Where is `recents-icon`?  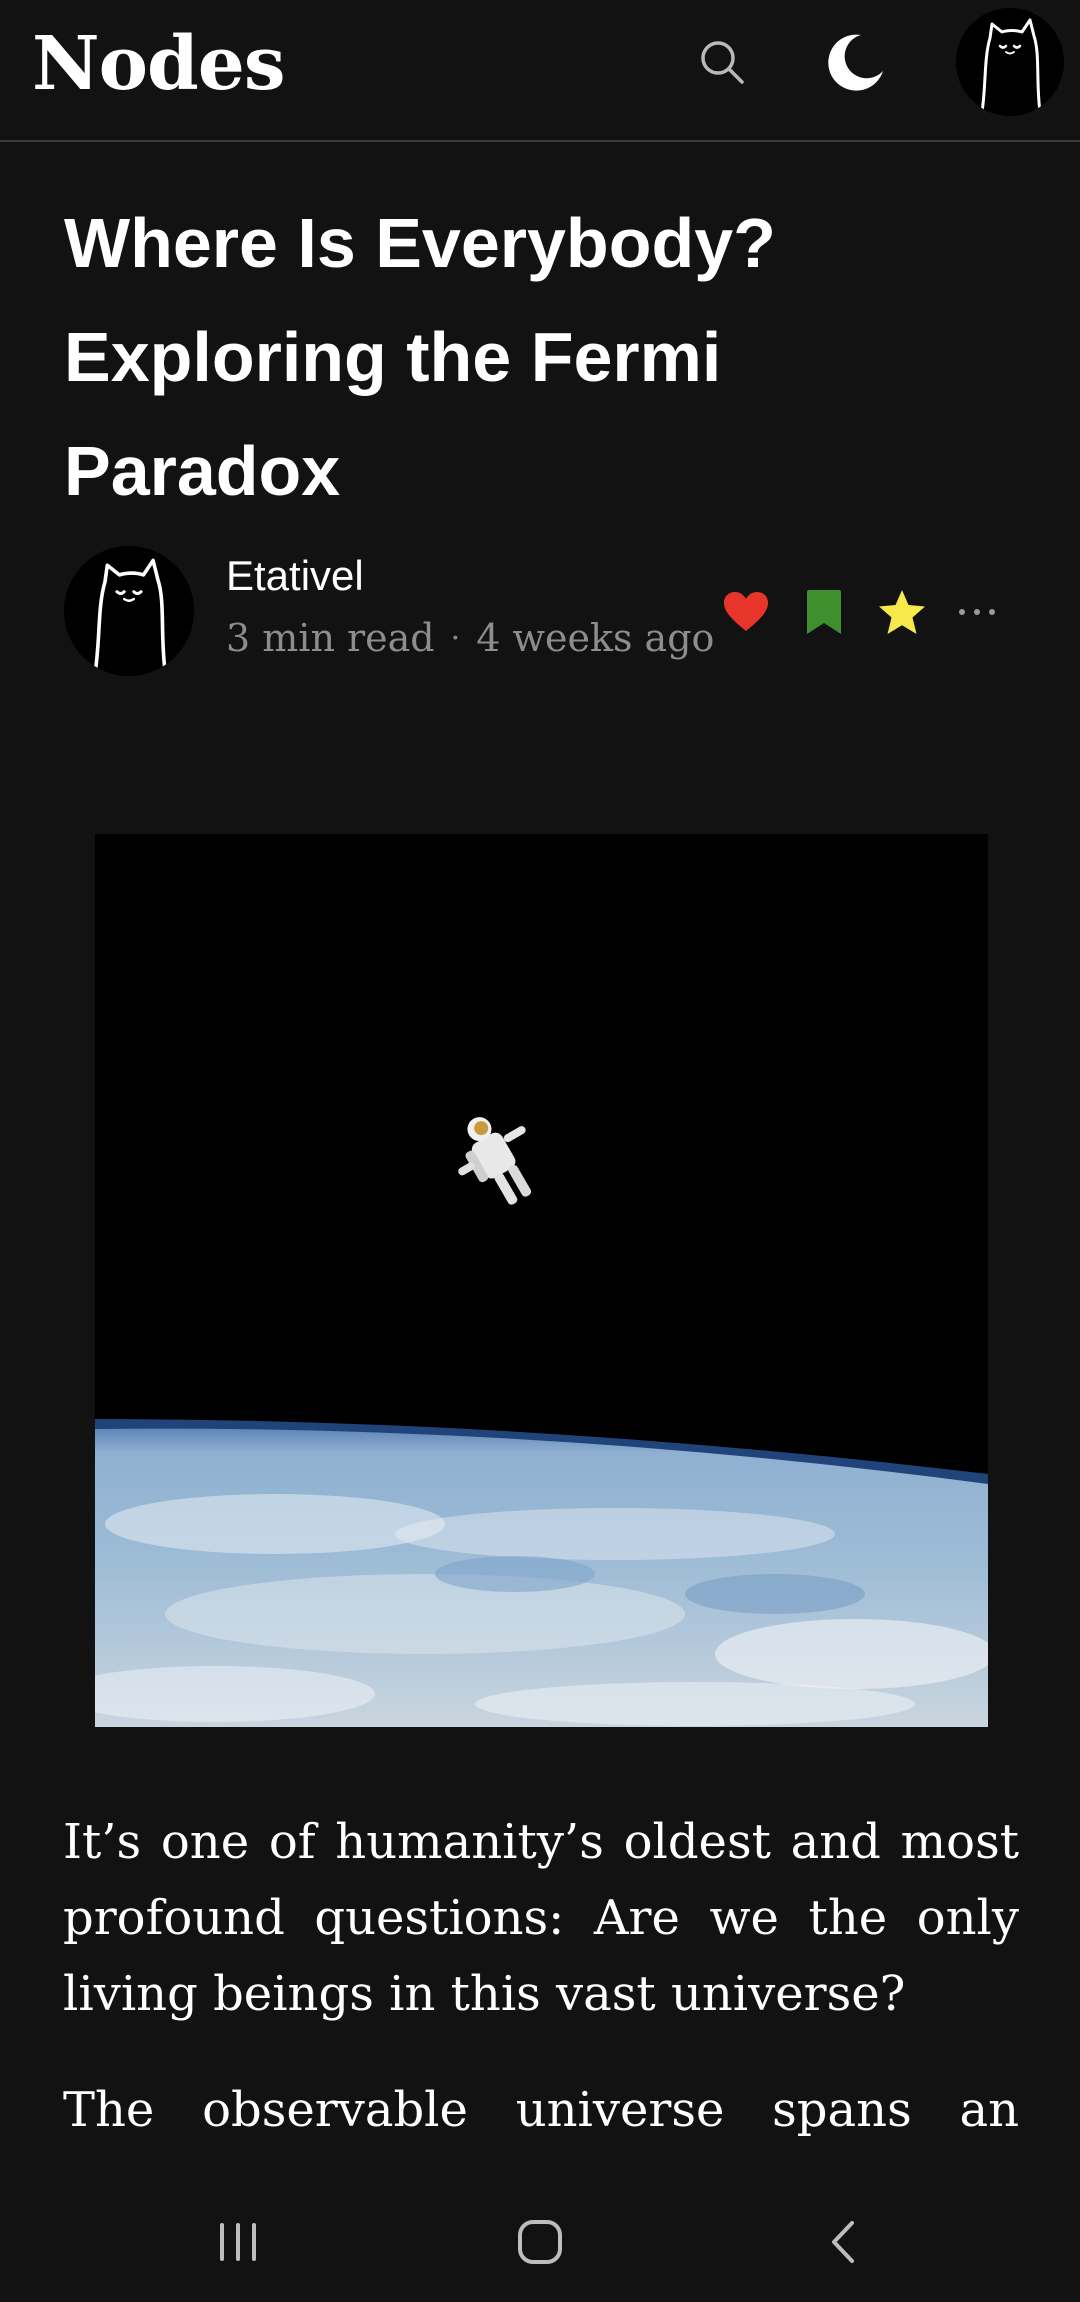
recents-icon is located at coordinates (238, 2242).